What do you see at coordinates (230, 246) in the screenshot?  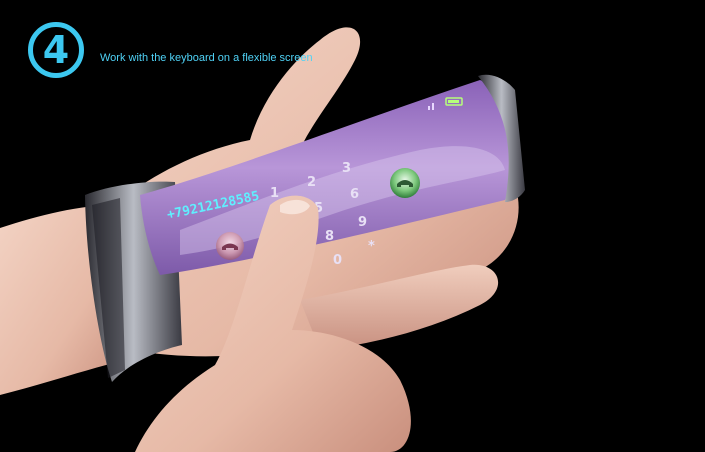 I see `hangup-icon` at bounding box center [230, 246].